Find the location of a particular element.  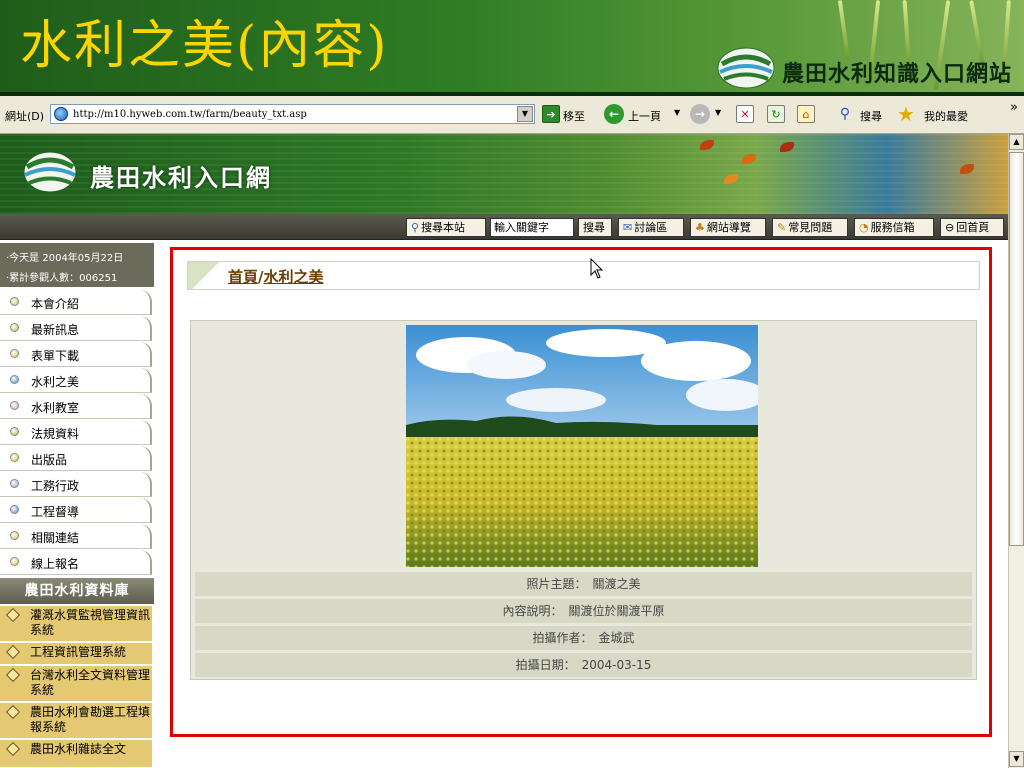

sidebar-item-label: 出版品 is located at coordinates (49, 460).